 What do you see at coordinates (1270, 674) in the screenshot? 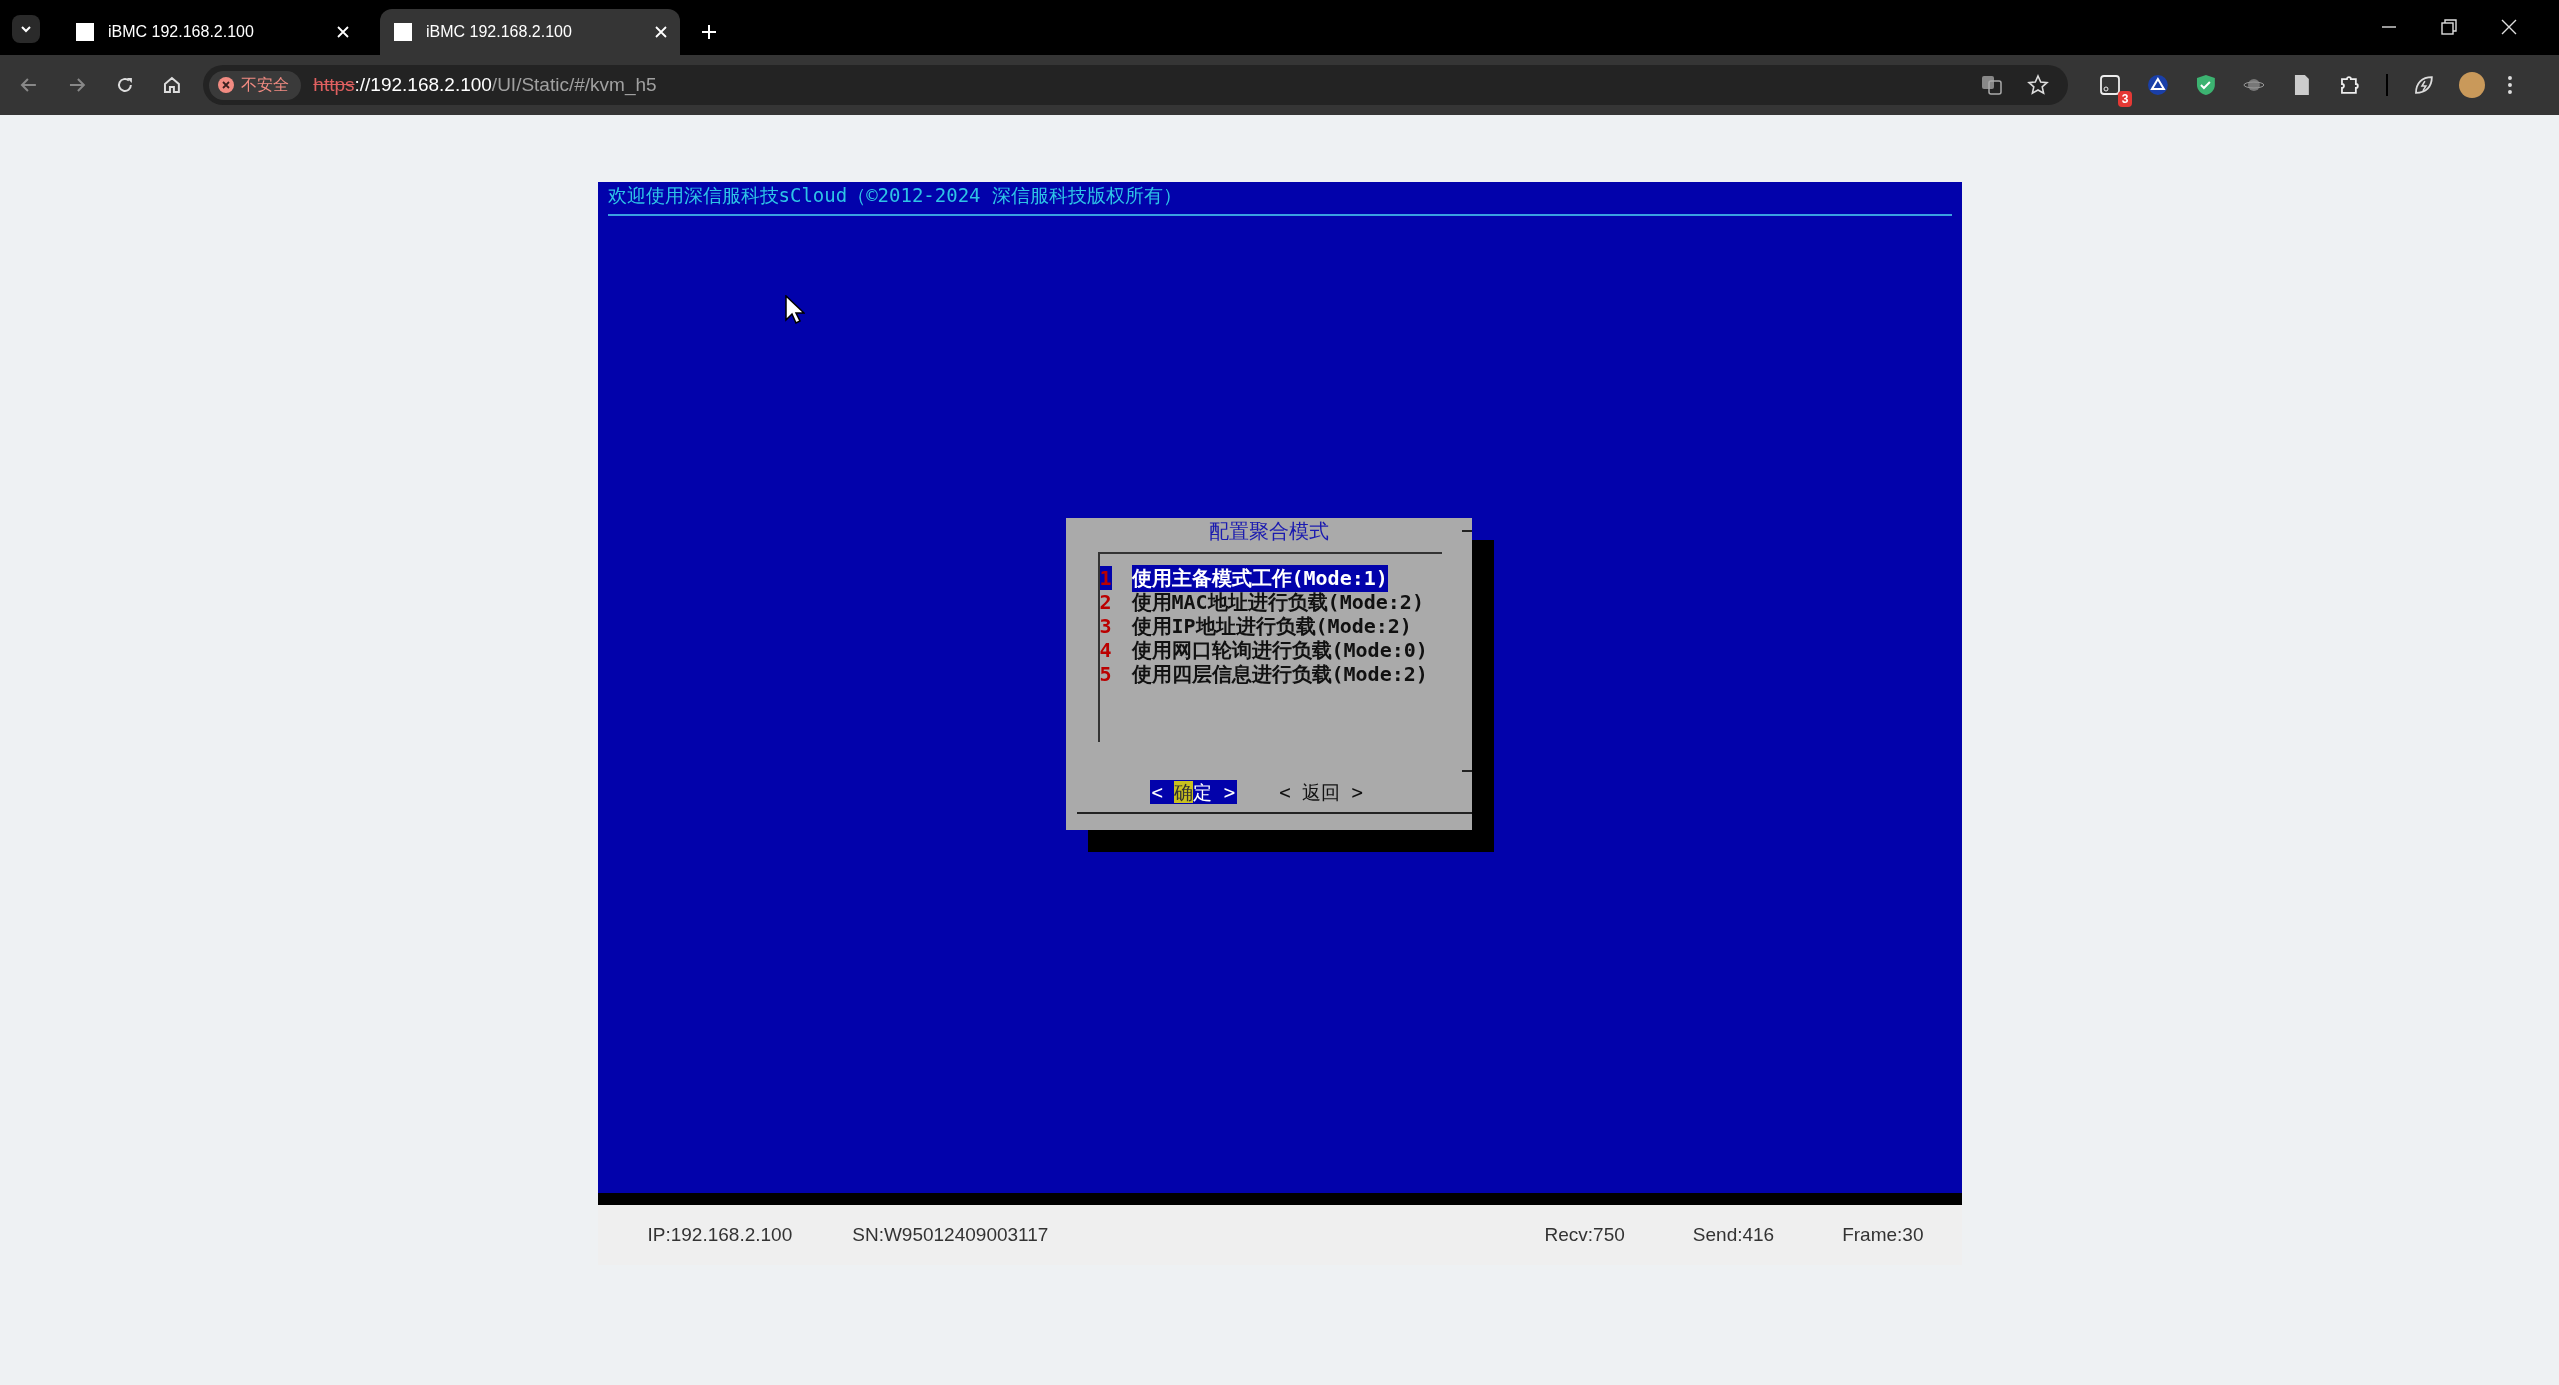
I see `menu-item: 5 使用四层信息进行负载(Mode:2)` at bounding box center [1270, 674].